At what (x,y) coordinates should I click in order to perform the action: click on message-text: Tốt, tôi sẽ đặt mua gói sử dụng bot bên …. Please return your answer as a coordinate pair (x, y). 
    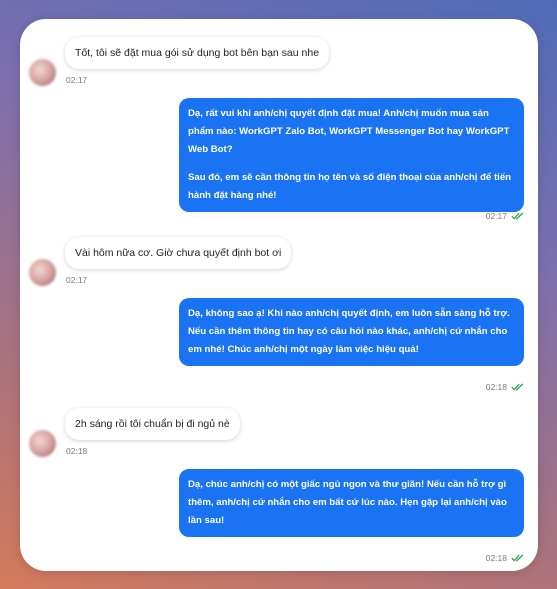
    Looking at the image, I should click on (197, 53).